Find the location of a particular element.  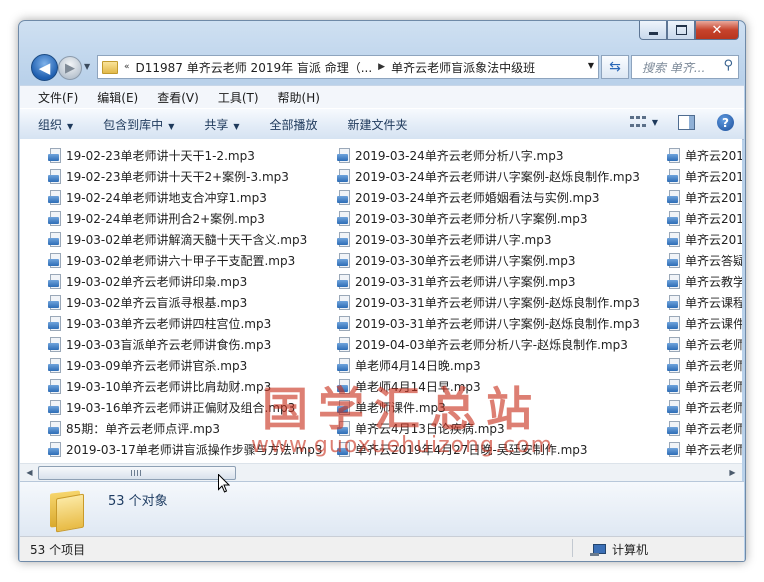

new-folder-button: 新建文件夹 is located at coordinates (378, 124).